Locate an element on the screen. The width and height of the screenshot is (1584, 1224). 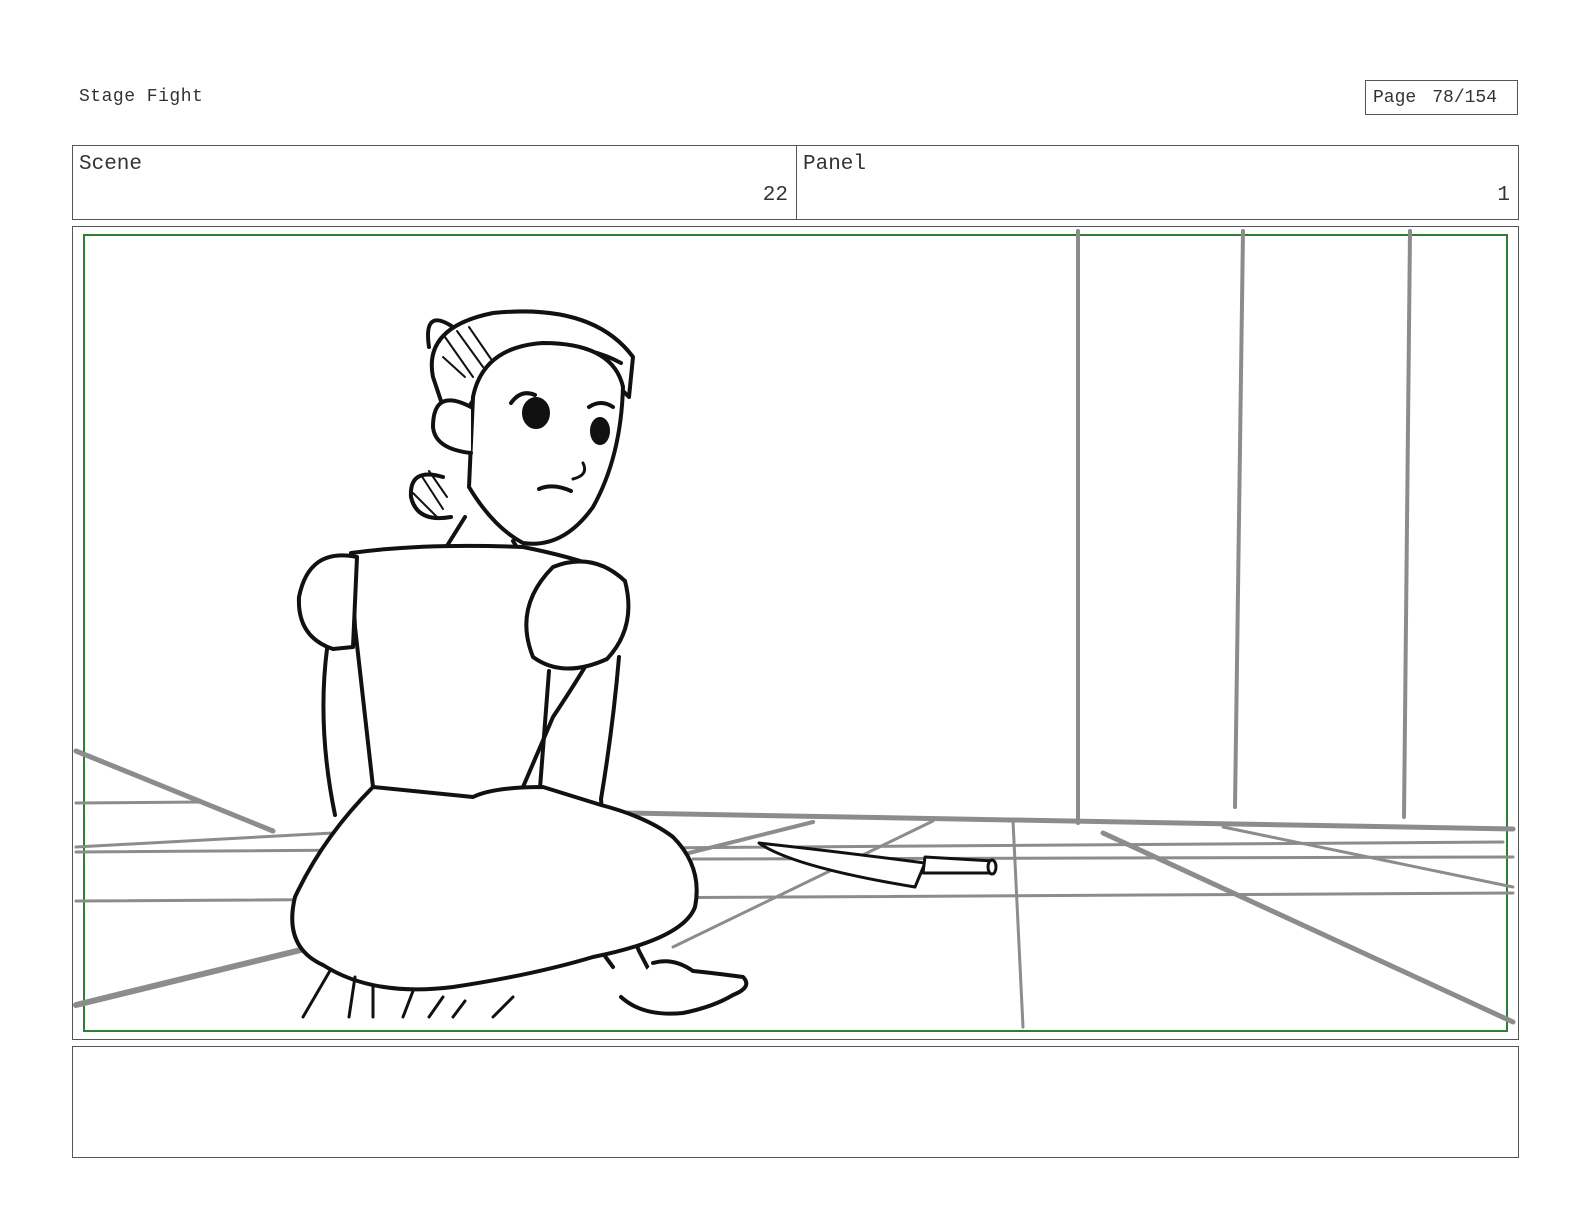
scene-panel-header: Scene 22 Panel 1 is located at coordinates (795, 182).